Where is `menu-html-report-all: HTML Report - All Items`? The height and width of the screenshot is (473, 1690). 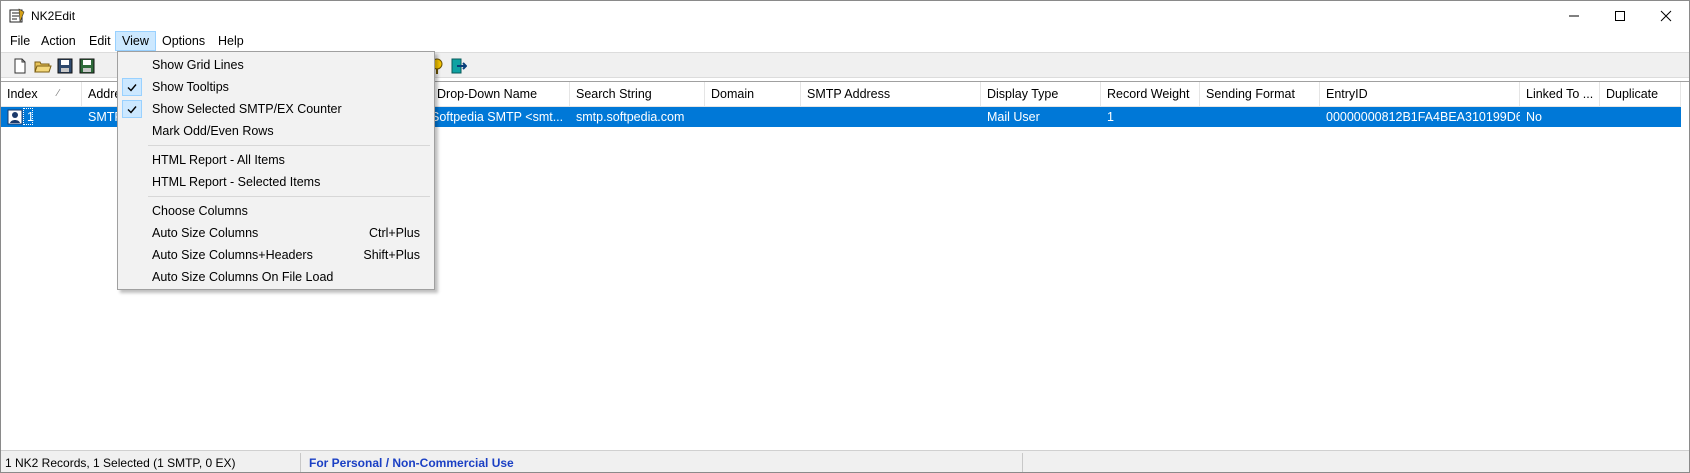 menu-html-report-all: HTML Report - All Items is located at coordinates (276, 160).